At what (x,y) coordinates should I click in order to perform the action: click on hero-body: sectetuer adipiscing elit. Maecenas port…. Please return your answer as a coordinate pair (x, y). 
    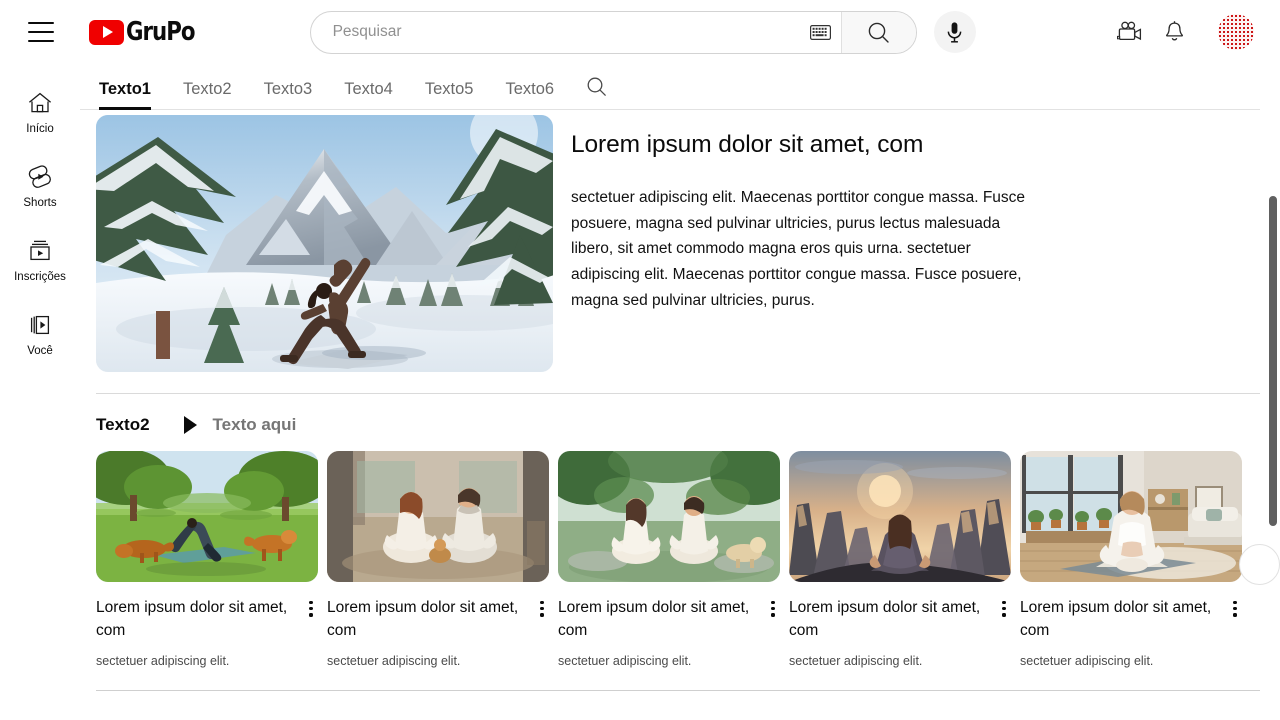
    Looking at the image, I should click on (798, 249).